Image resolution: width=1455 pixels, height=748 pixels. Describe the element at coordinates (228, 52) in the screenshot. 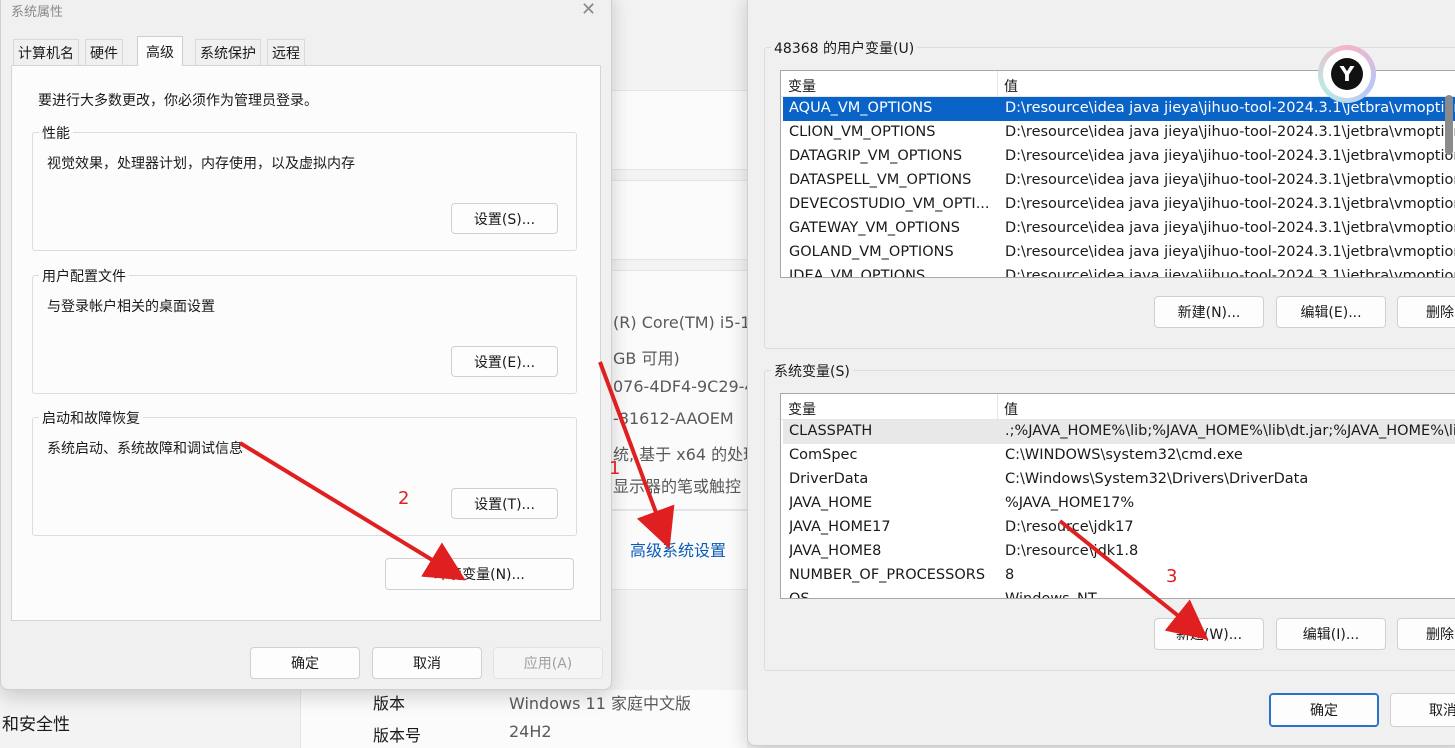

I see `tab-system-protection: 系统保护` at that location.